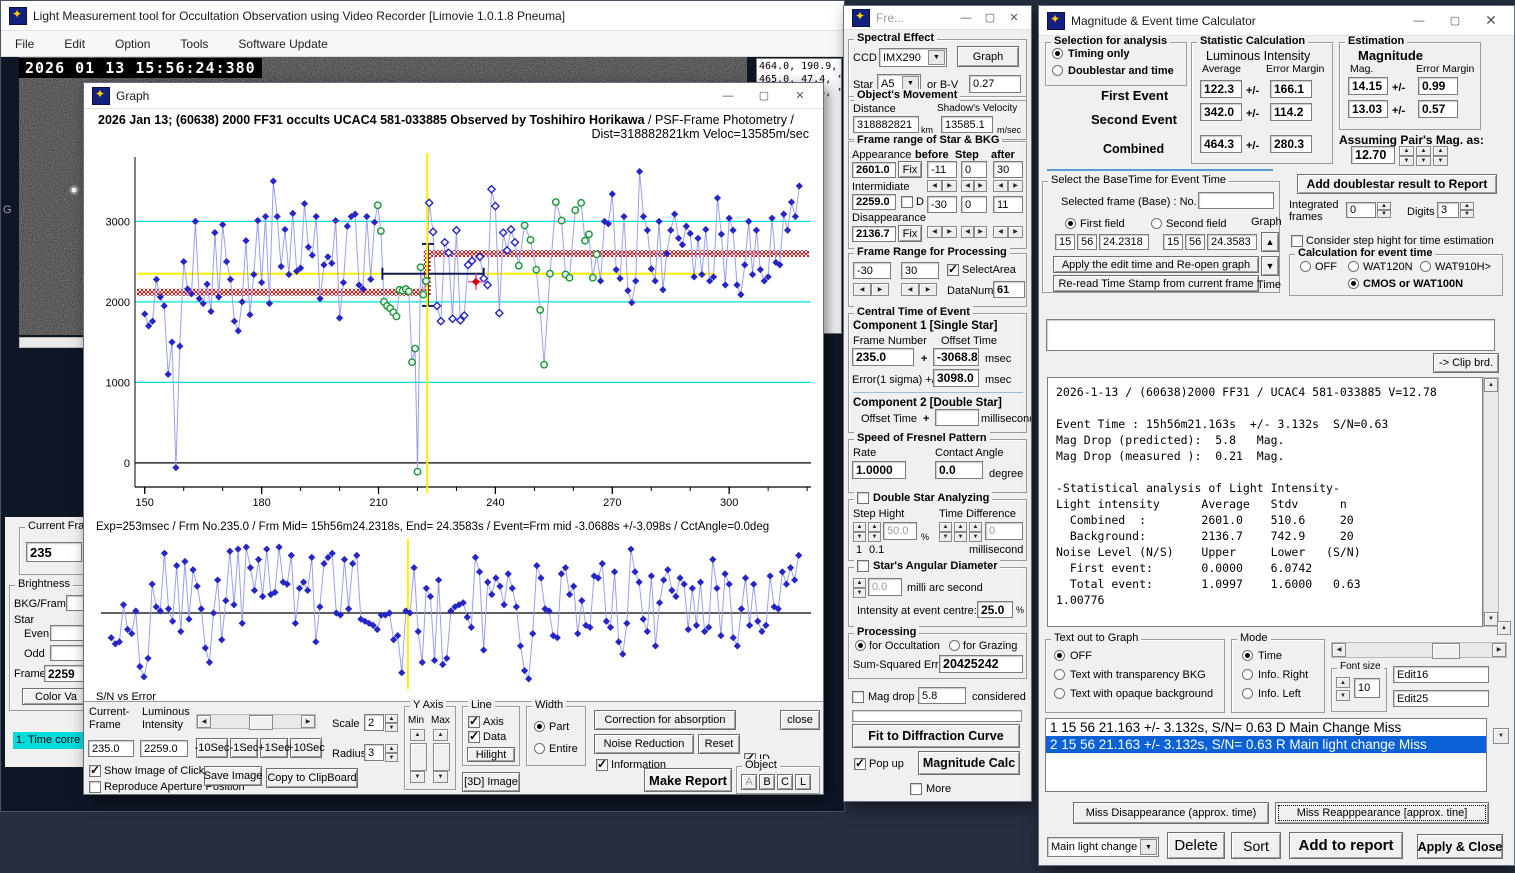 This screenshot has width=1515, height=873. What do you see at coordinates (274, 748) in the screenshot?
I see `plus-1sec-button: +1Sec` at bounding box center [274, 748].